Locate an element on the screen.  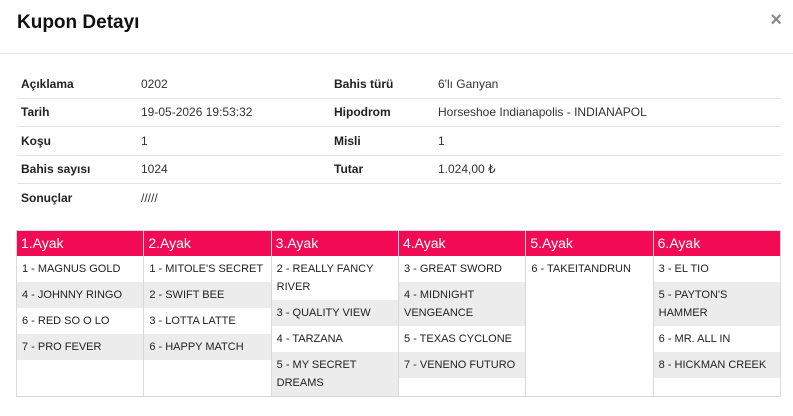
leg-column: 5.Ayak 6 - TAKEITANDRUN is located at coordinates (590, 313).